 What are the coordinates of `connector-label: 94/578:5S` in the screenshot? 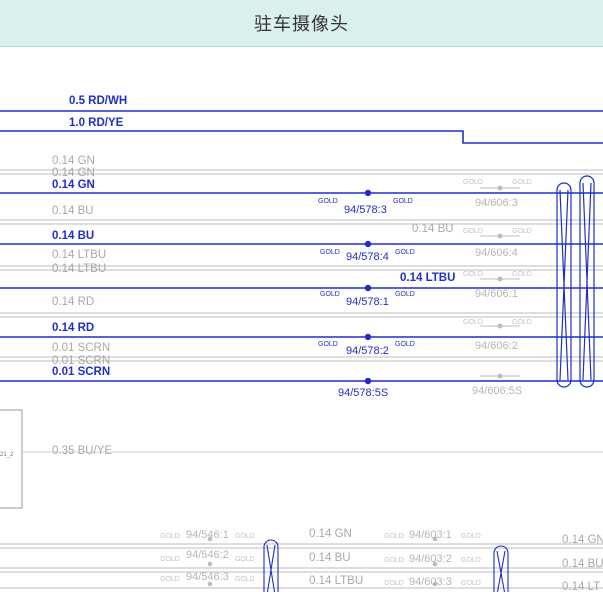 It's located at (363, 393).